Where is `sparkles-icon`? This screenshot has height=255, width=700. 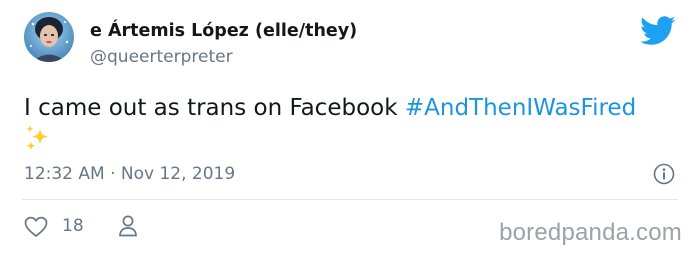
sparkles-icon is located at coordinates (38, 142).